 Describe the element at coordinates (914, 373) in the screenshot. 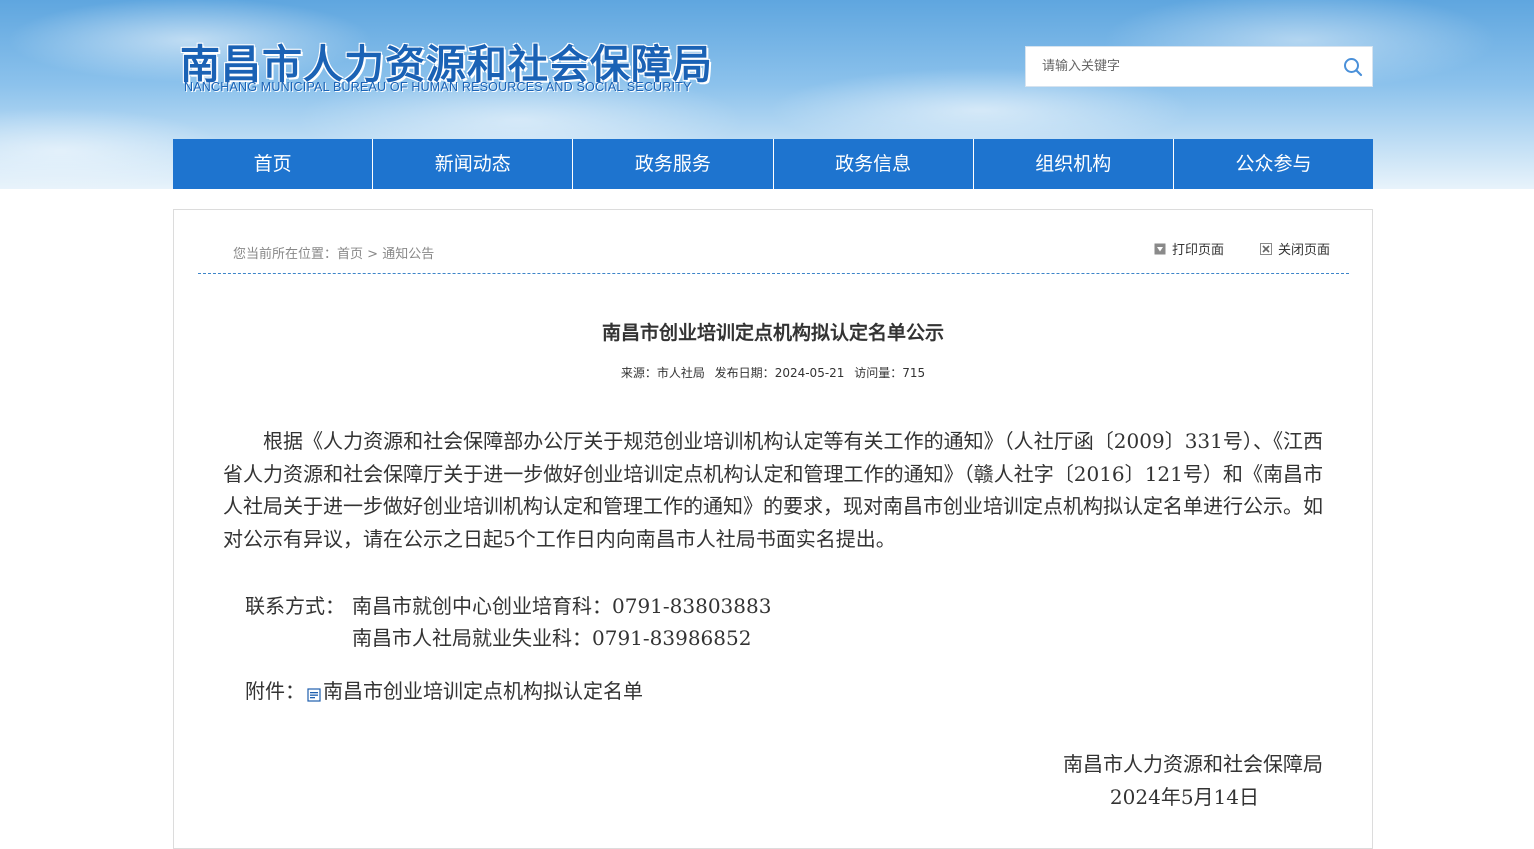

I see `views-value: 715` at that location.